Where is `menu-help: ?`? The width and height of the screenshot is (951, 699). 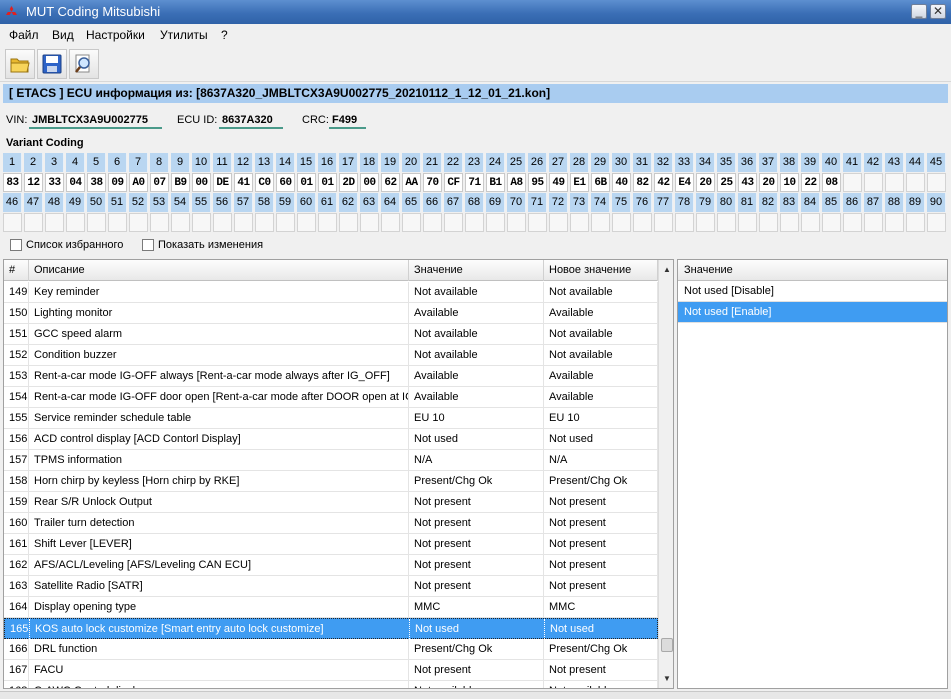 menu-help: ? is located at coordinates (224, 35).